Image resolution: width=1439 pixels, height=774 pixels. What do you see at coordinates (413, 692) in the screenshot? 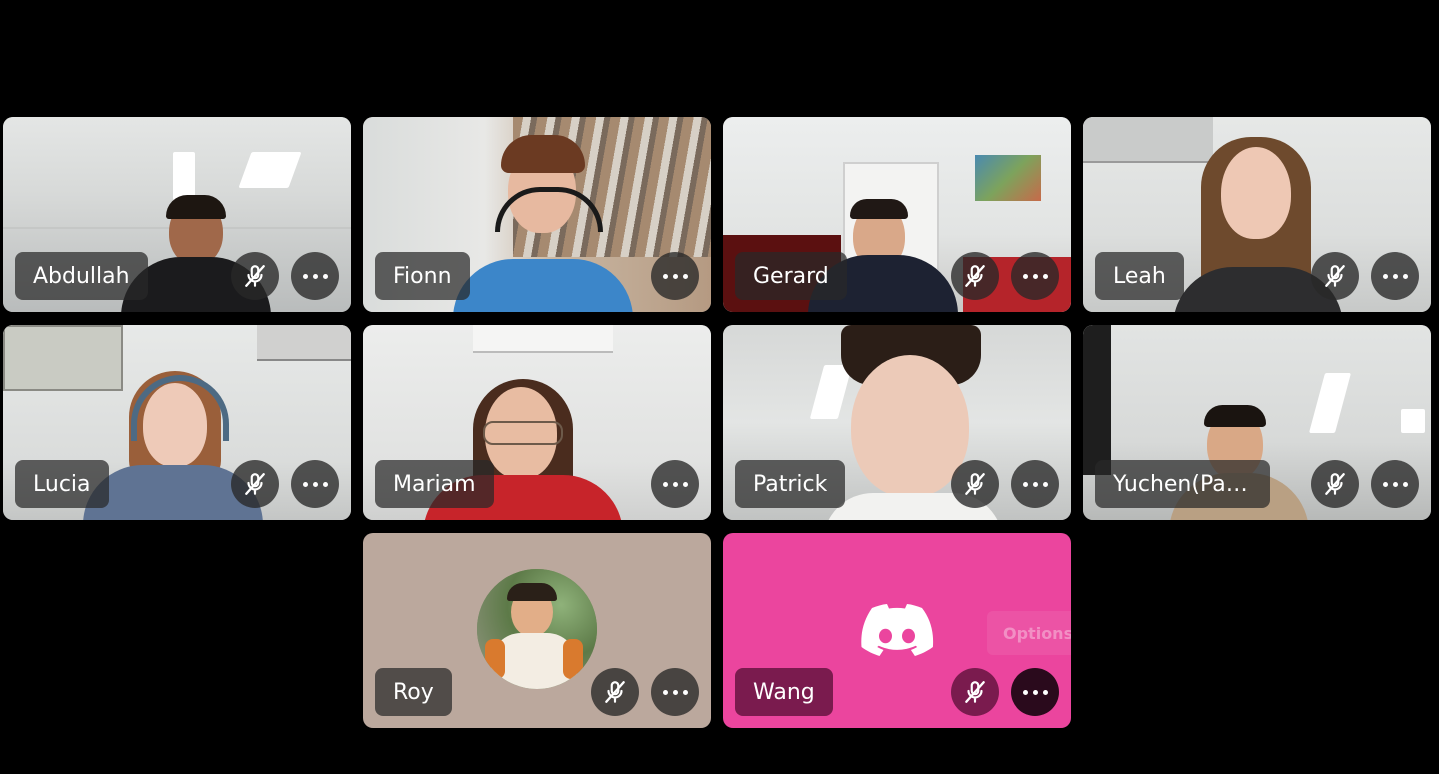
I see `participant-name: Roy` at bounding box center [413, 692].